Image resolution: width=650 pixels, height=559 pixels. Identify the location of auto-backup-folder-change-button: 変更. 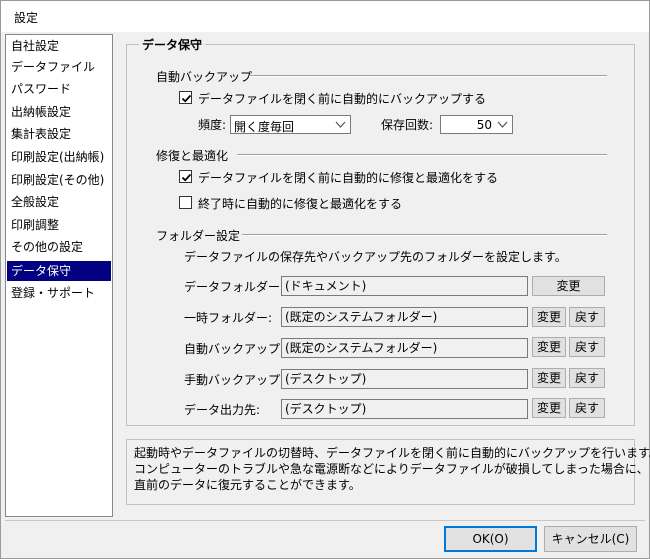
(549, 347).